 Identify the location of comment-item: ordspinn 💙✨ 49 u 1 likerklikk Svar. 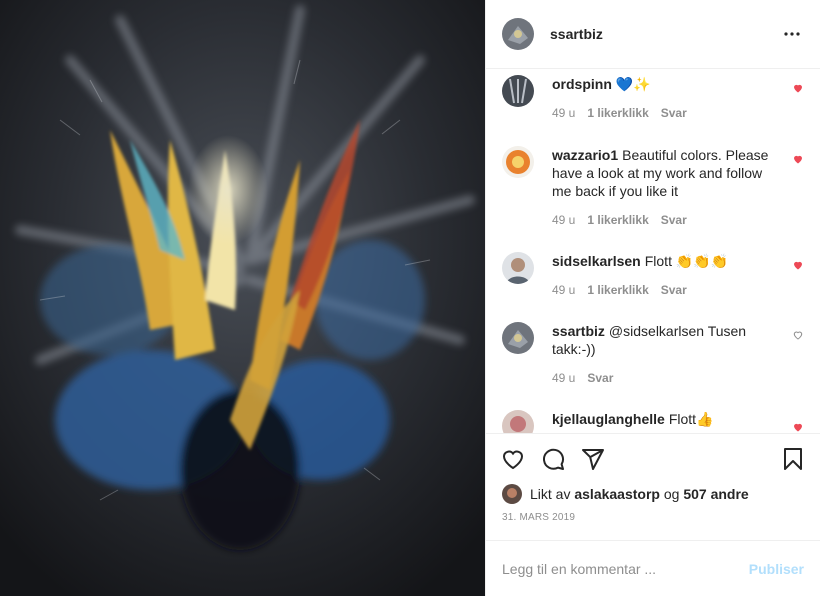
(653, 97).